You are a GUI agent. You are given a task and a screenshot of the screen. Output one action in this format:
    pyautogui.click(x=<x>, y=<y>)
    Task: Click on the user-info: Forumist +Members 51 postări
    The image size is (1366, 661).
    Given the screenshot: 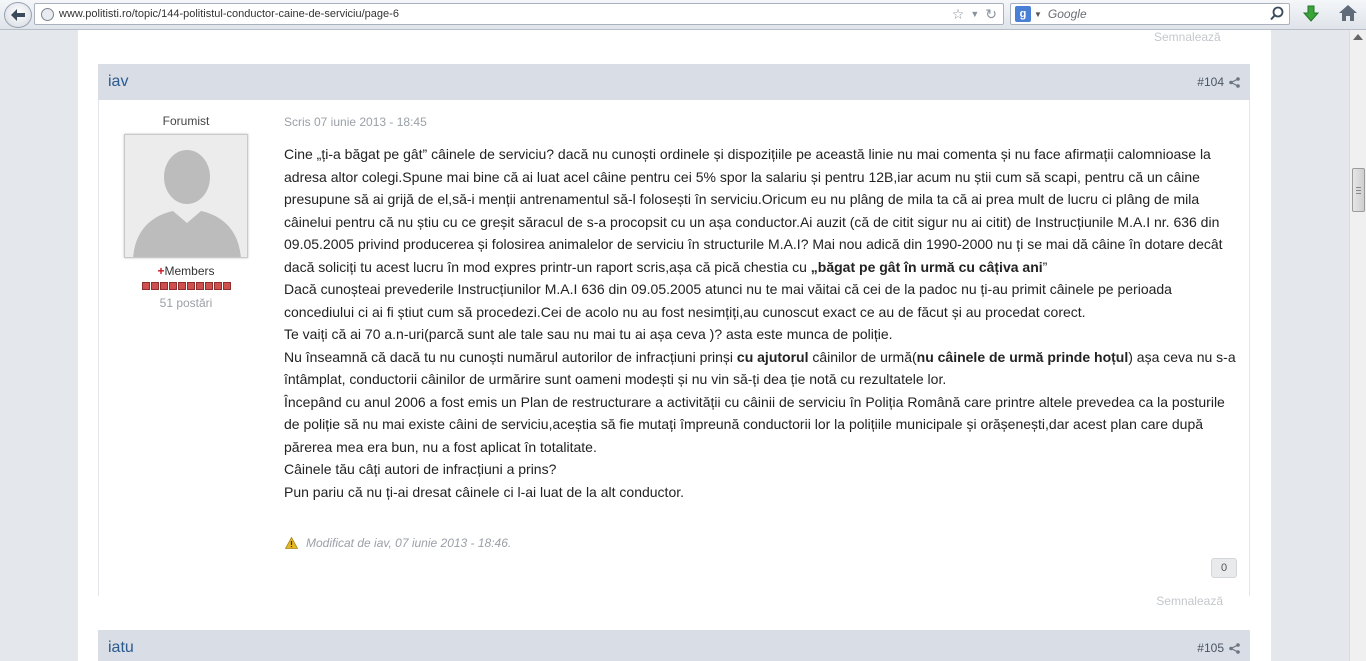 What is the action you would take?
    pyautogui.click(x=186, y=212)
    